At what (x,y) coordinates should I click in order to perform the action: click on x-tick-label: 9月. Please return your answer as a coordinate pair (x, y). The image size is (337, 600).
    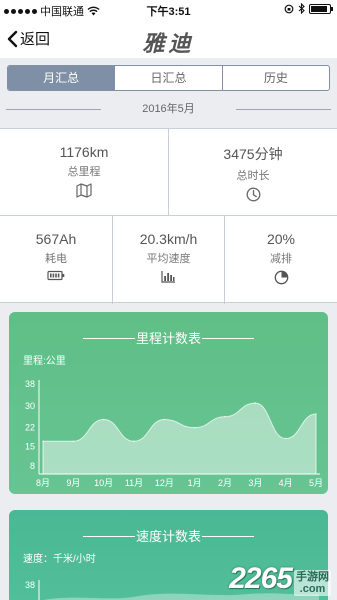
    Looking at the image, I should click on (73, 483).